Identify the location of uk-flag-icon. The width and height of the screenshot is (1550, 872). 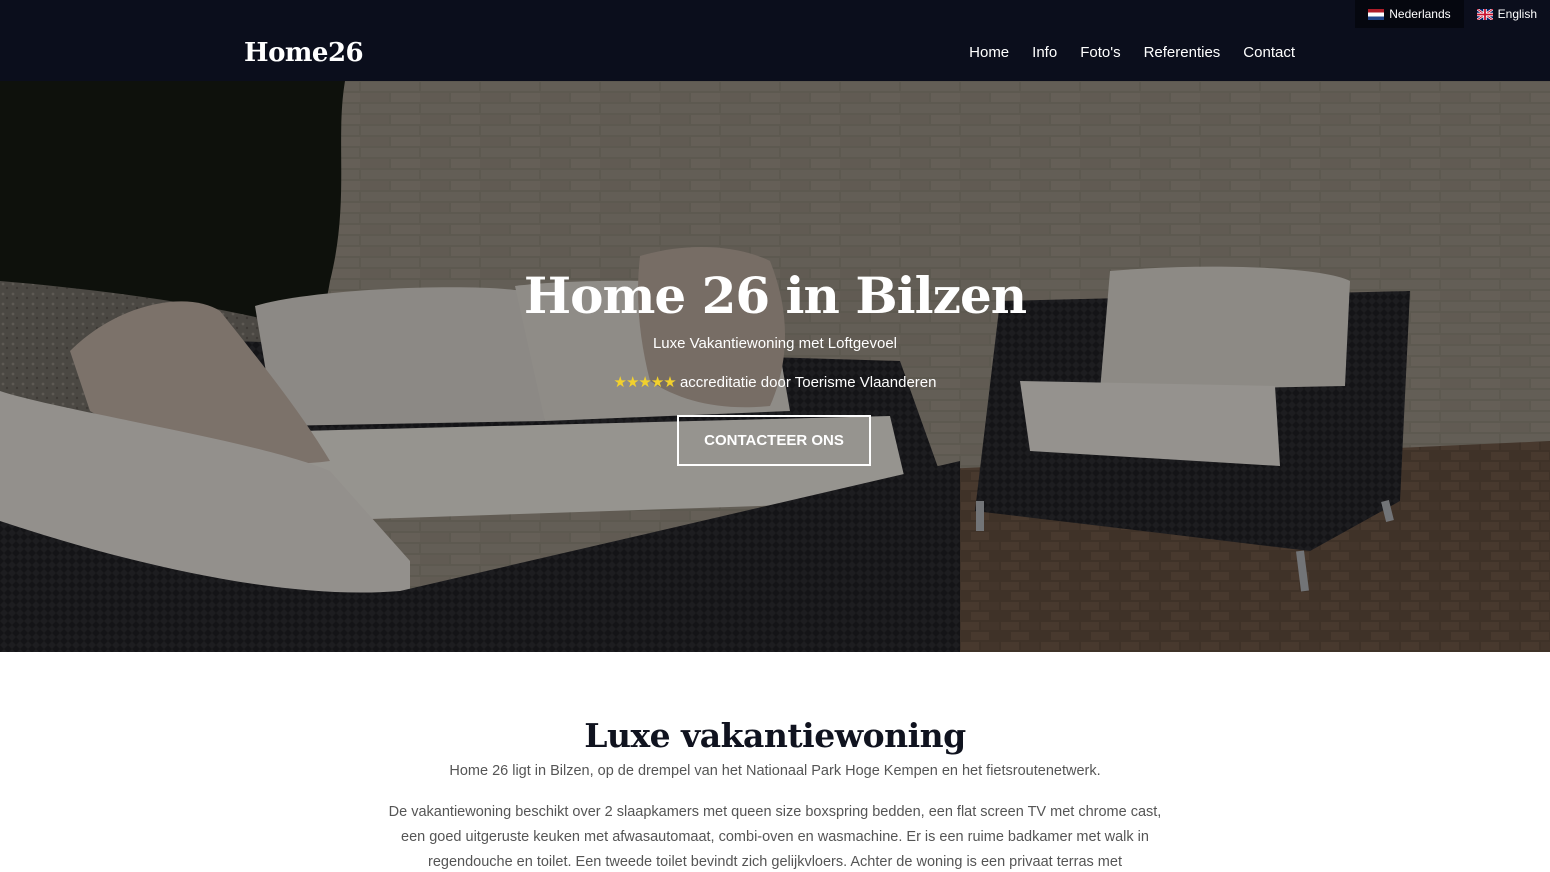
(1484, 14).